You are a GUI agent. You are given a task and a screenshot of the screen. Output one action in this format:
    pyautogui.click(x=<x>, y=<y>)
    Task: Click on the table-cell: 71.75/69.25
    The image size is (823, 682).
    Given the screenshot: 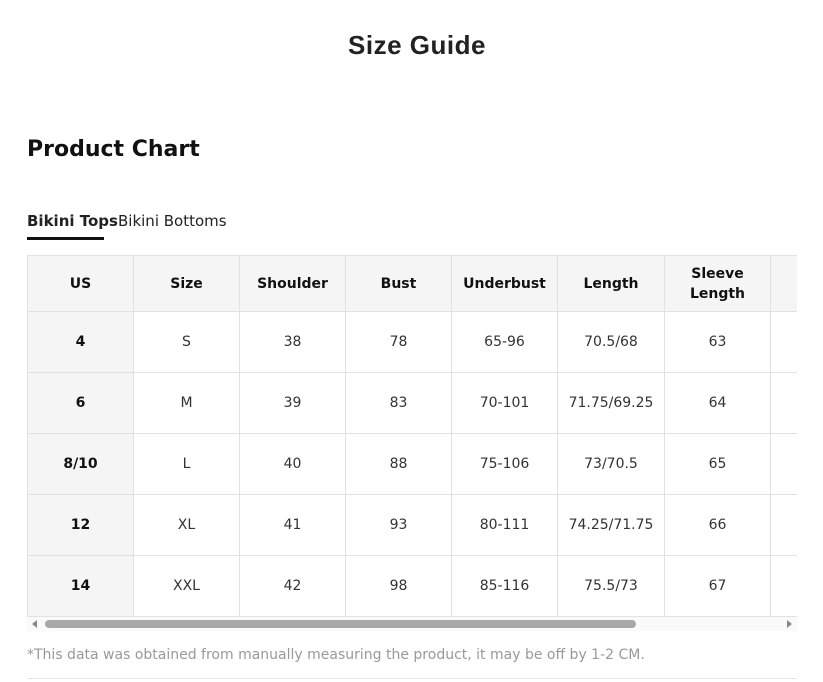 What is the action you would take?
    pyautogui.click(x=611, y=403)
    